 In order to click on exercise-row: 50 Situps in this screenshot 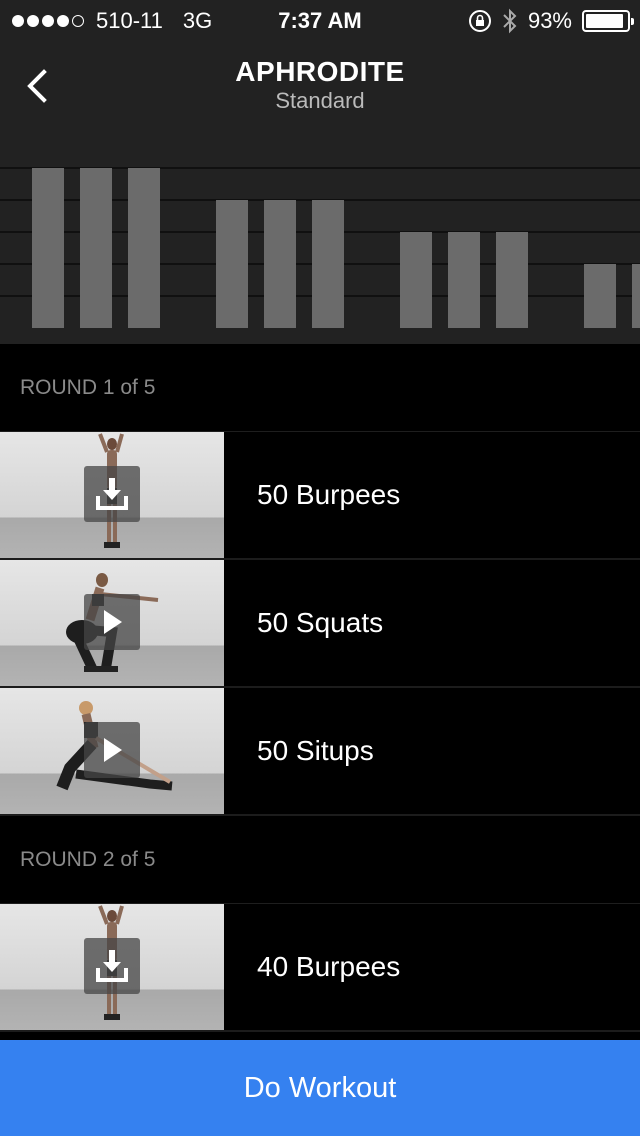, I will do `click(320, 752)`.